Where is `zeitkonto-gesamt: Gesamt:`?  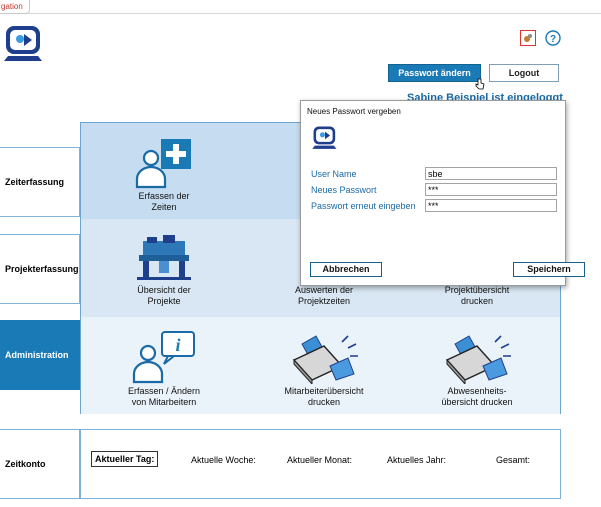
zeitkonto-gesamt: Gesamt: is located at coordinates (513, 460).